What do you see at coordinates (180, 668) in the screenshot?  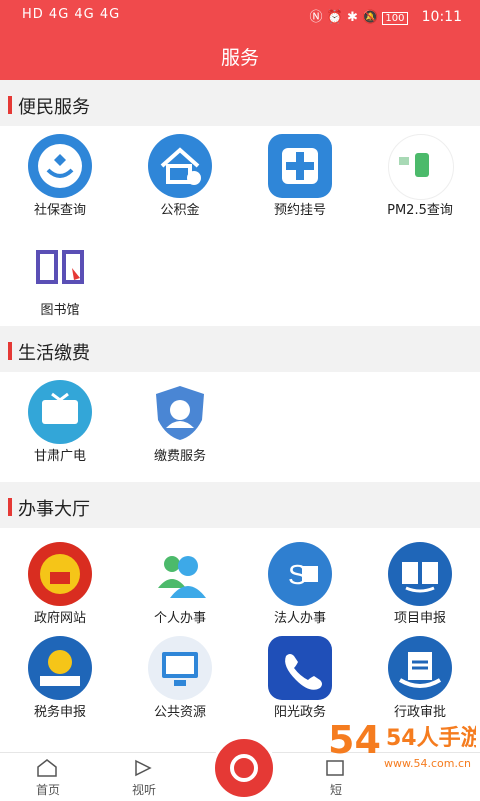 I see `computer-icon` at bounding box center [180, 668].